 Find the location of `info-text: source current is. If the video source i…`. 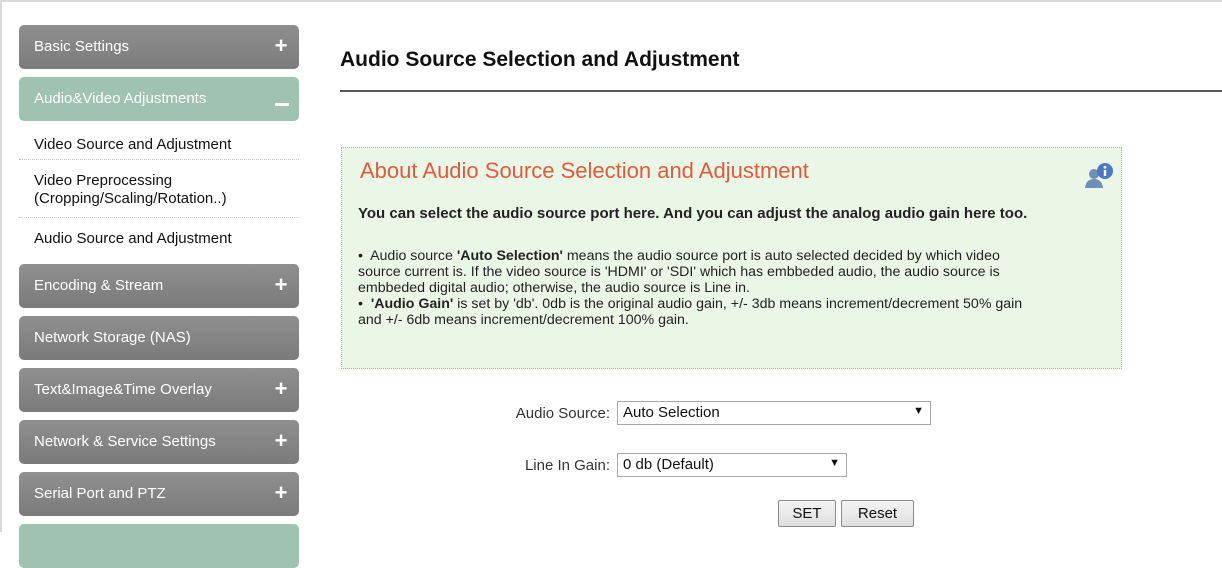

info-text: source current is. If the video source i… is located at coordinates (679, 272).